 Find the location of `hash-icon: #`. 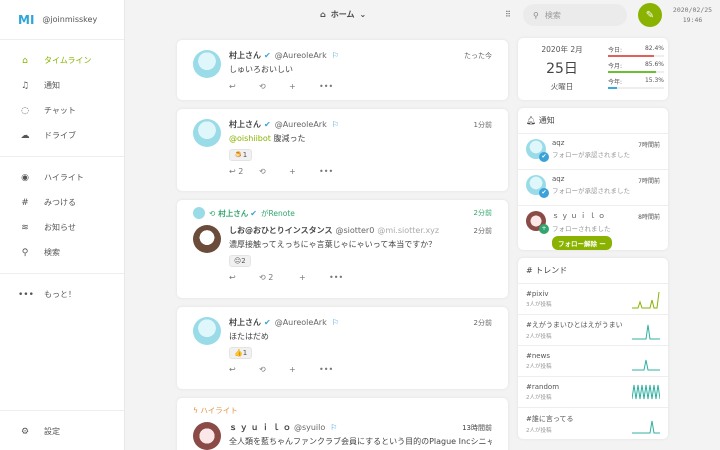

hash-icon: # is located at coordinates (529, 270).